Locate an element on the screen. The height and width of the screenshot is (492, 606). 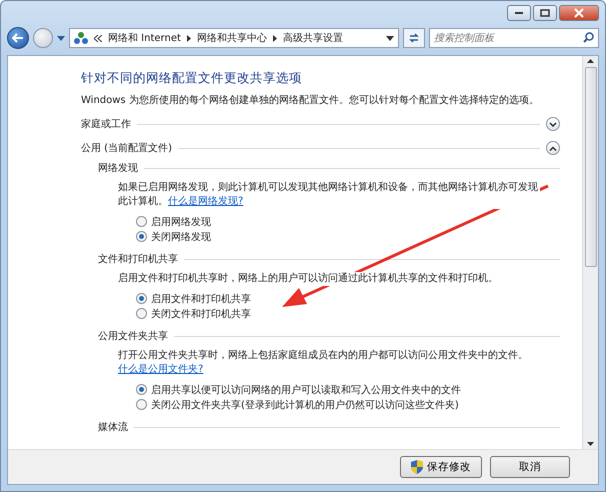
expand-button is located at coordinates (553, 124).